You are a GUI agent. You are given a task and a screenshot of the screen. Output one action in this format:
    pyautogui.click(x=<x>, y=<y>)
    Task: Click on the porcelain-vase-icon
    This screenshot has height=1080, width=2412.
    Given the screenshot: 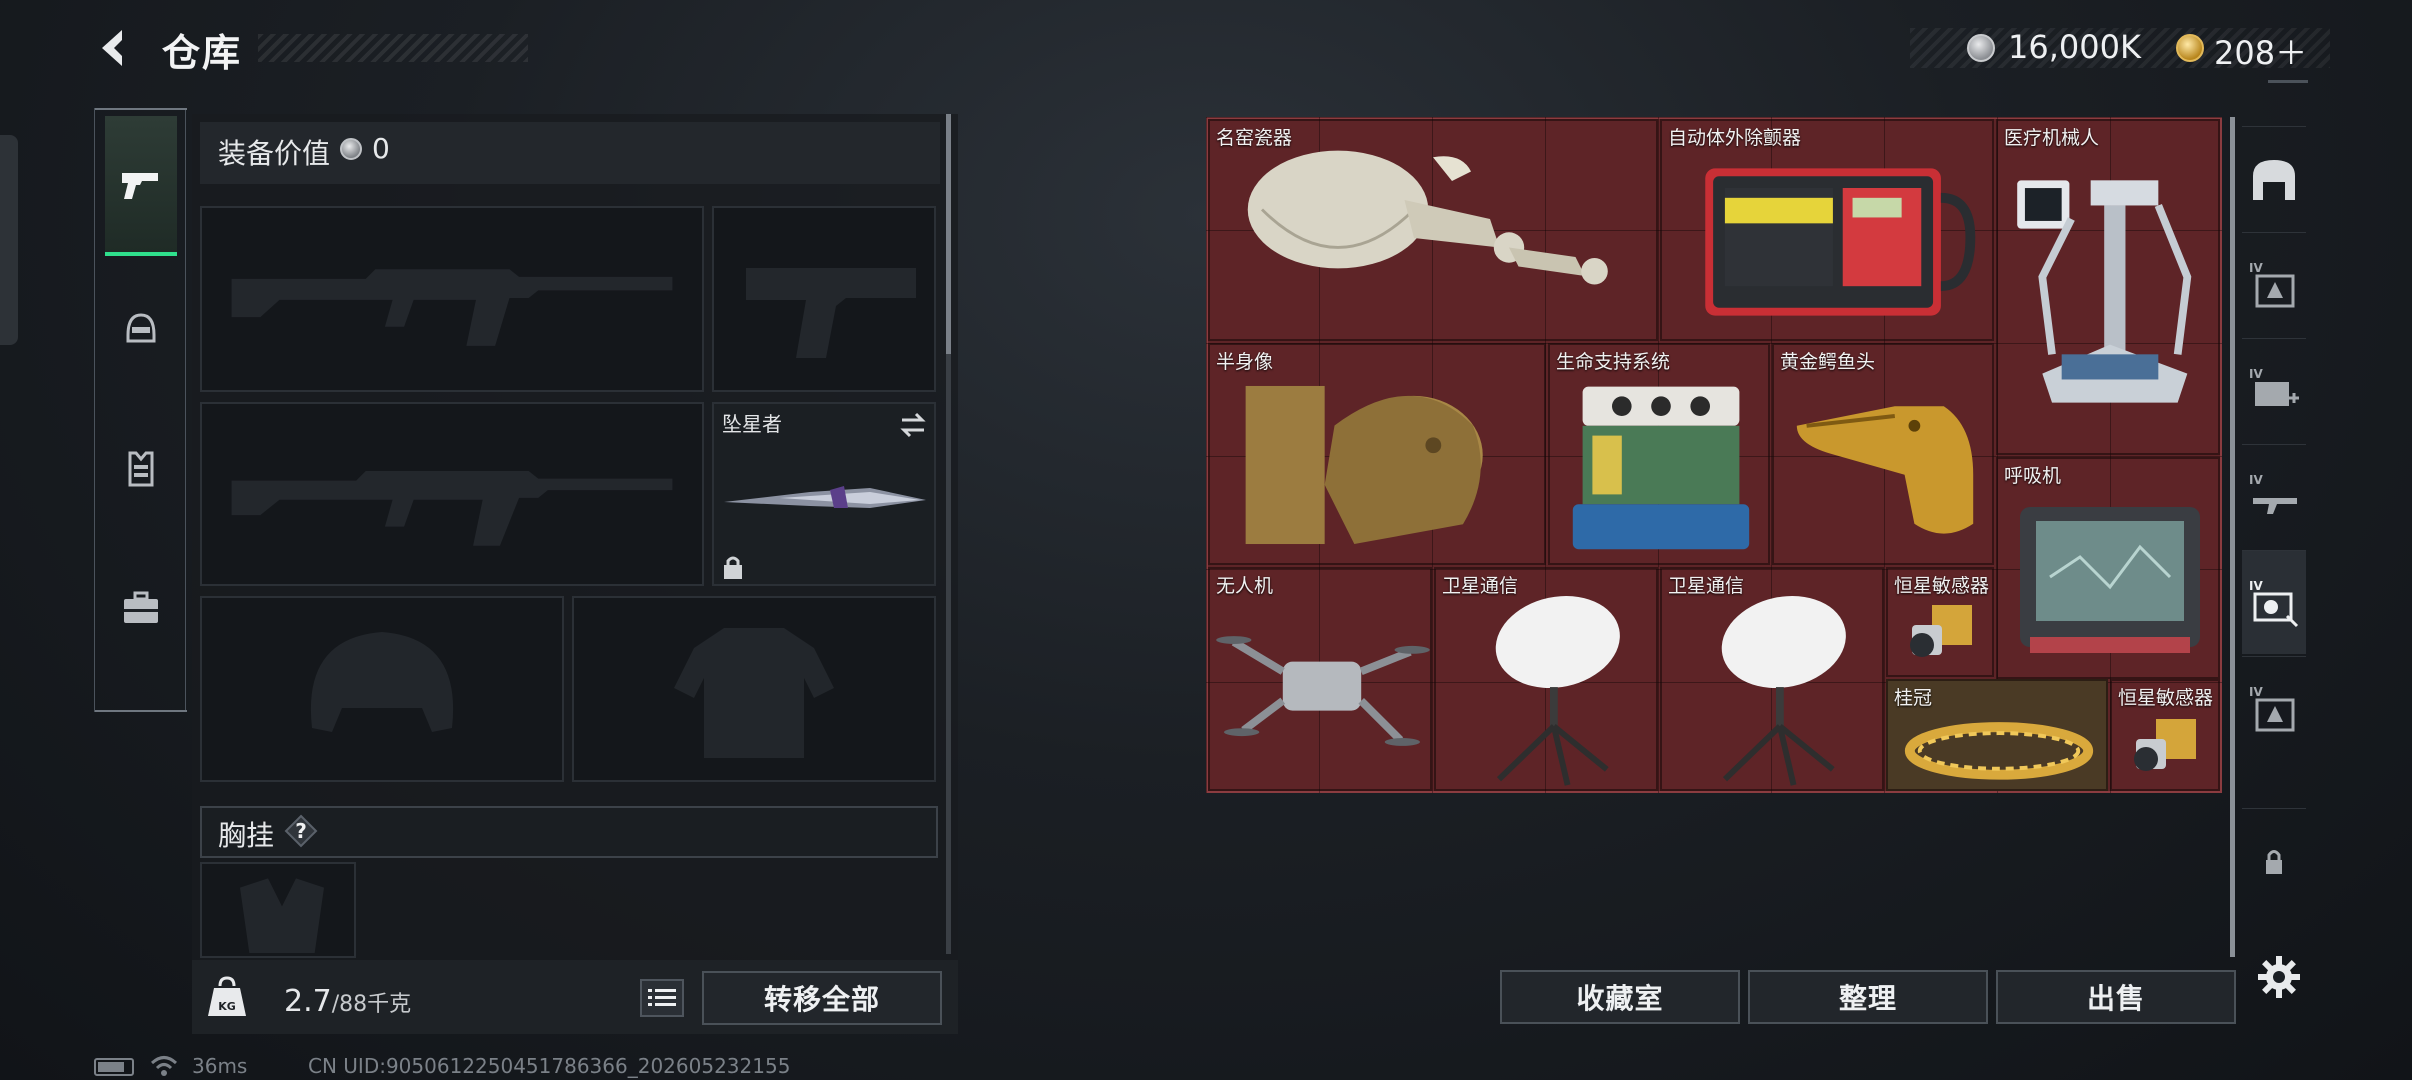 What is the action you would take?
    pyautogui.click(x=1427, y=217)
    